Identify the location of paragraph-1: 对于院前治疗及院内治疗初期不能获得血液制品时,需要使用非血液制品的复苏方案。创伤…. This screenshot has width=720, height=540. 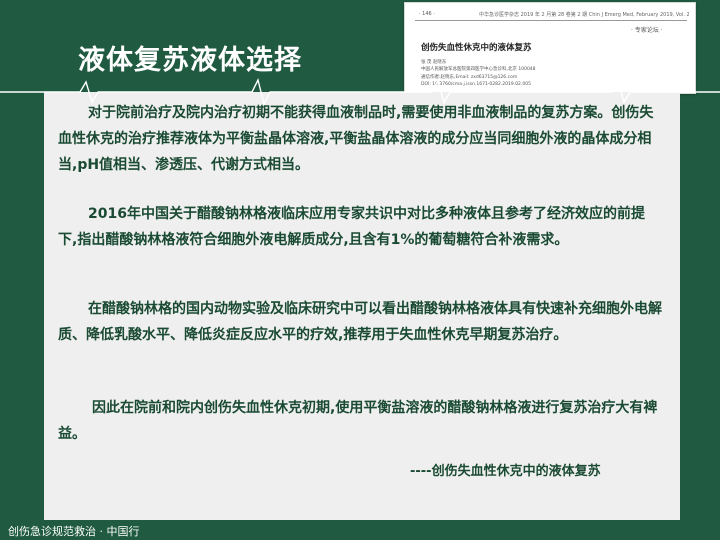
(356, 139).